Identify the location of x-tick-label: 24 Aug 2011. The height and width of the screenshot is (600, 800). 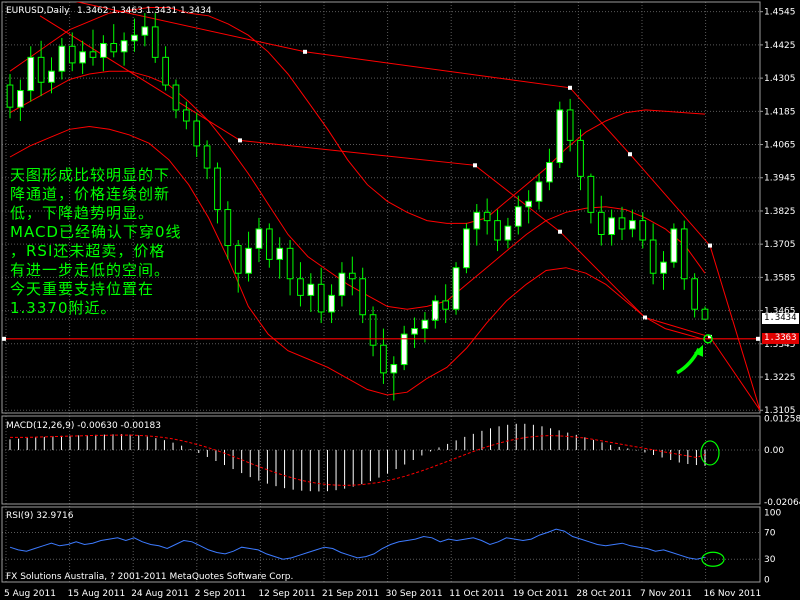
(160, 594).